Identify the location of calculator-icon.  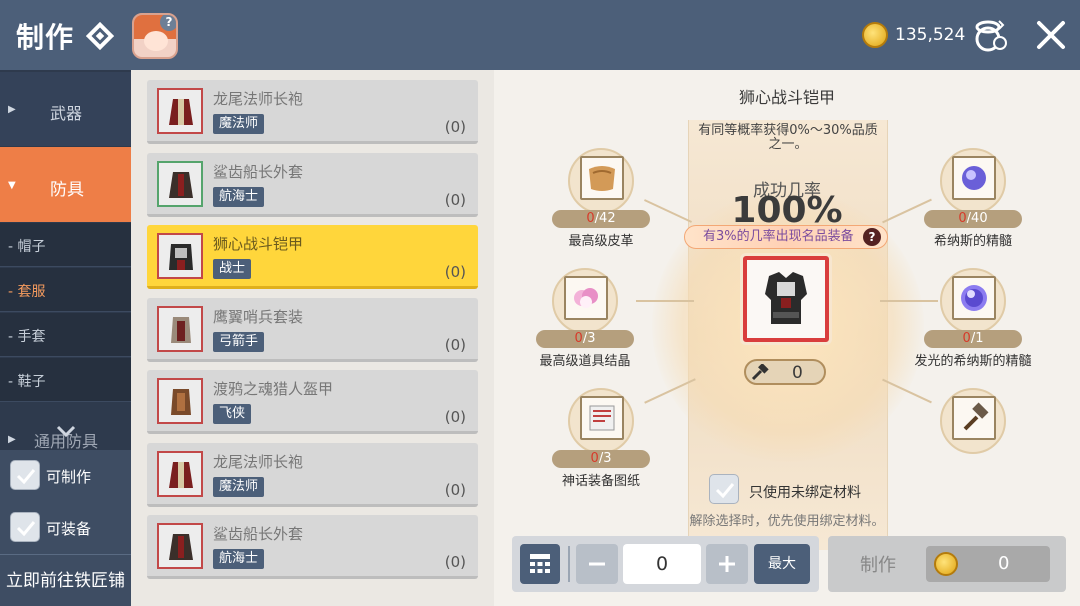
(540, 563).